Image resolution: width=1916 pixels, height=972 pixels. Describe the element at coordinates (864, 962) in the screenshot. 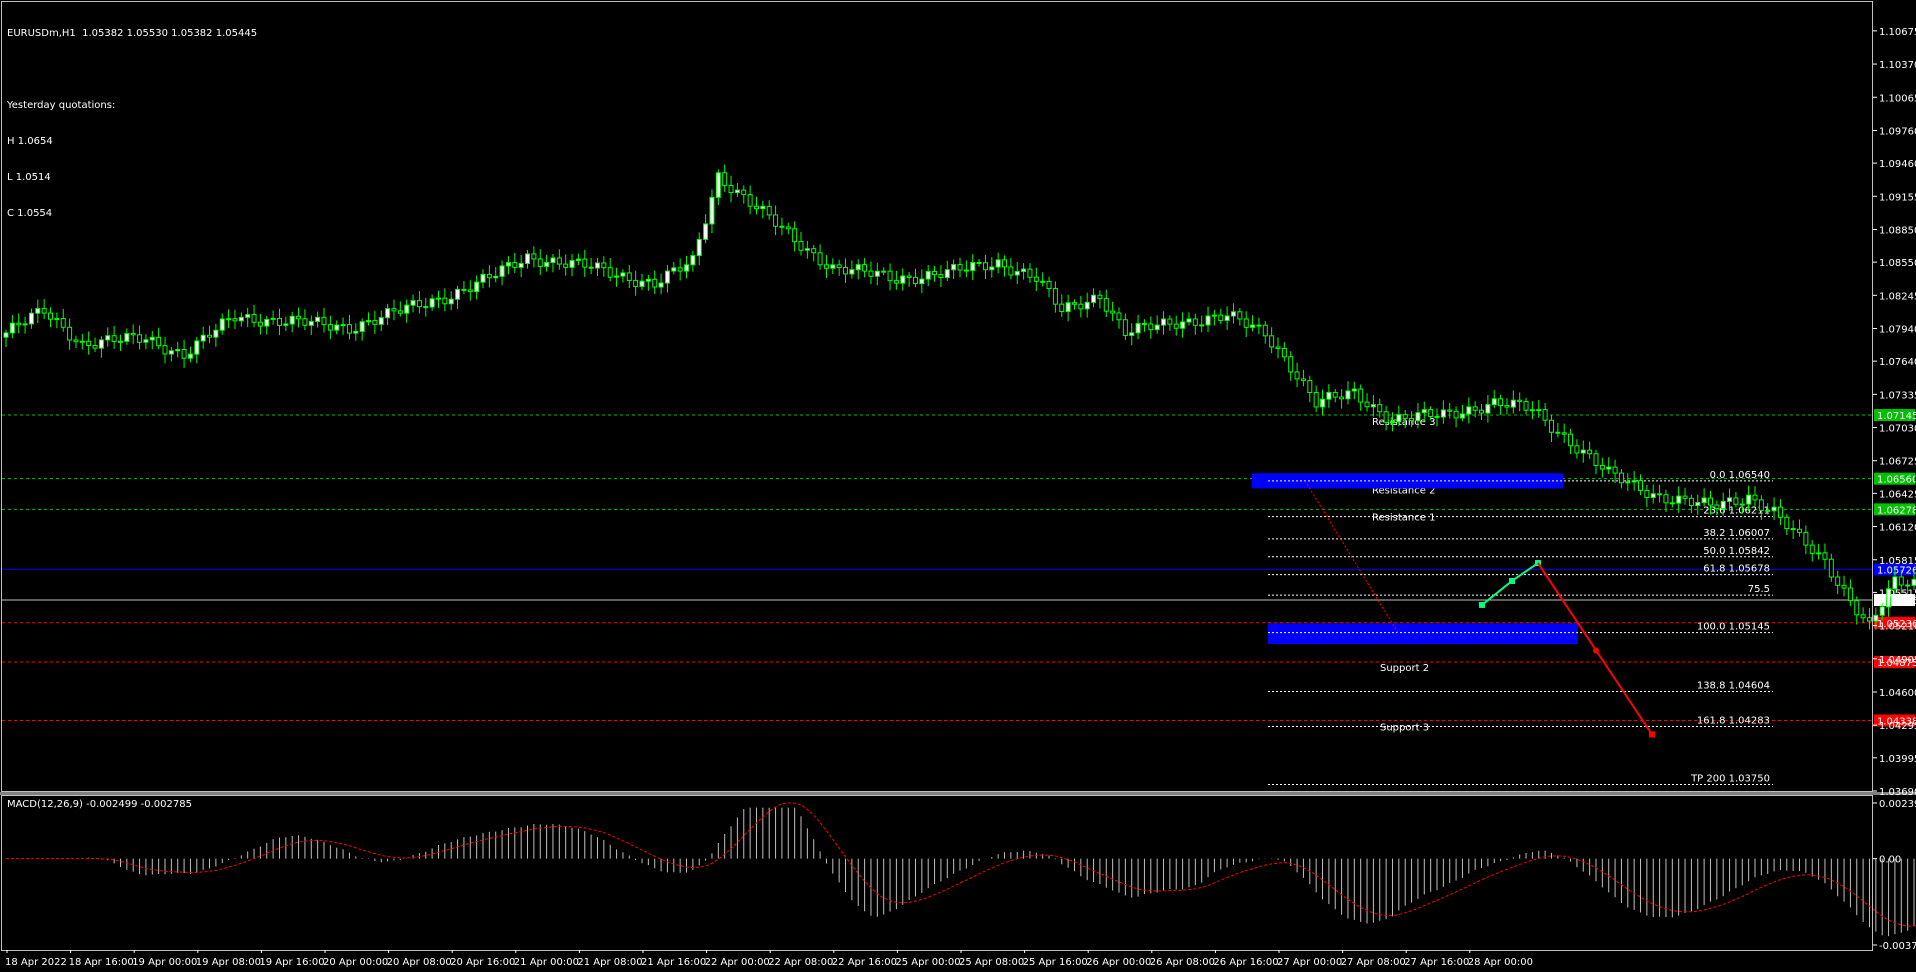

I see `time-tick-label-13: 22 Apr 16:00` at that location.